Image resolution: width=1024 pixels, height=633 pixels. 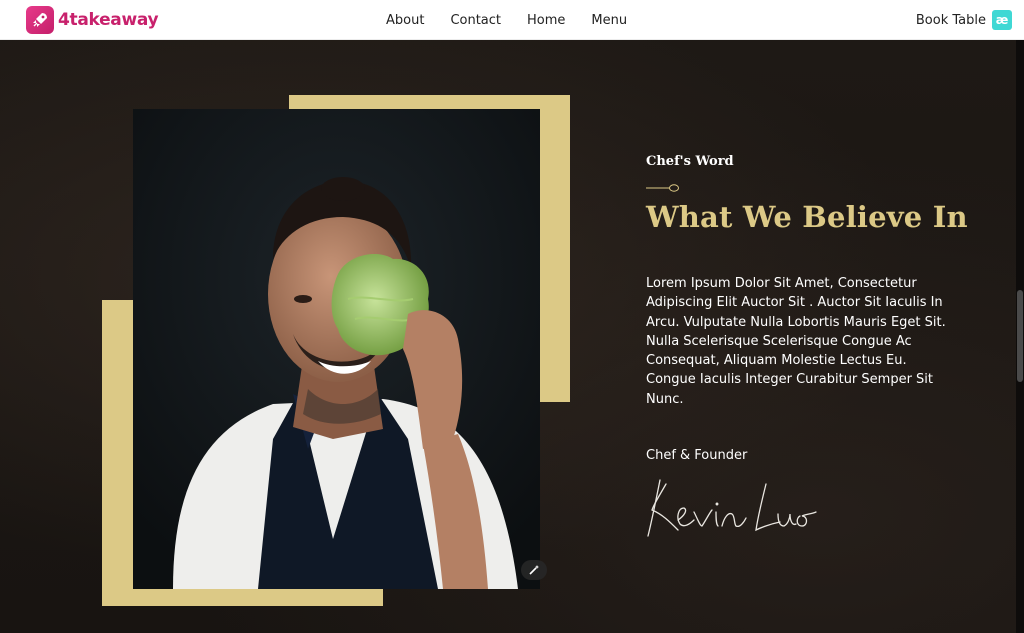 I want to click on brand-logo: 4takeaway, so click(x=92, y=20).